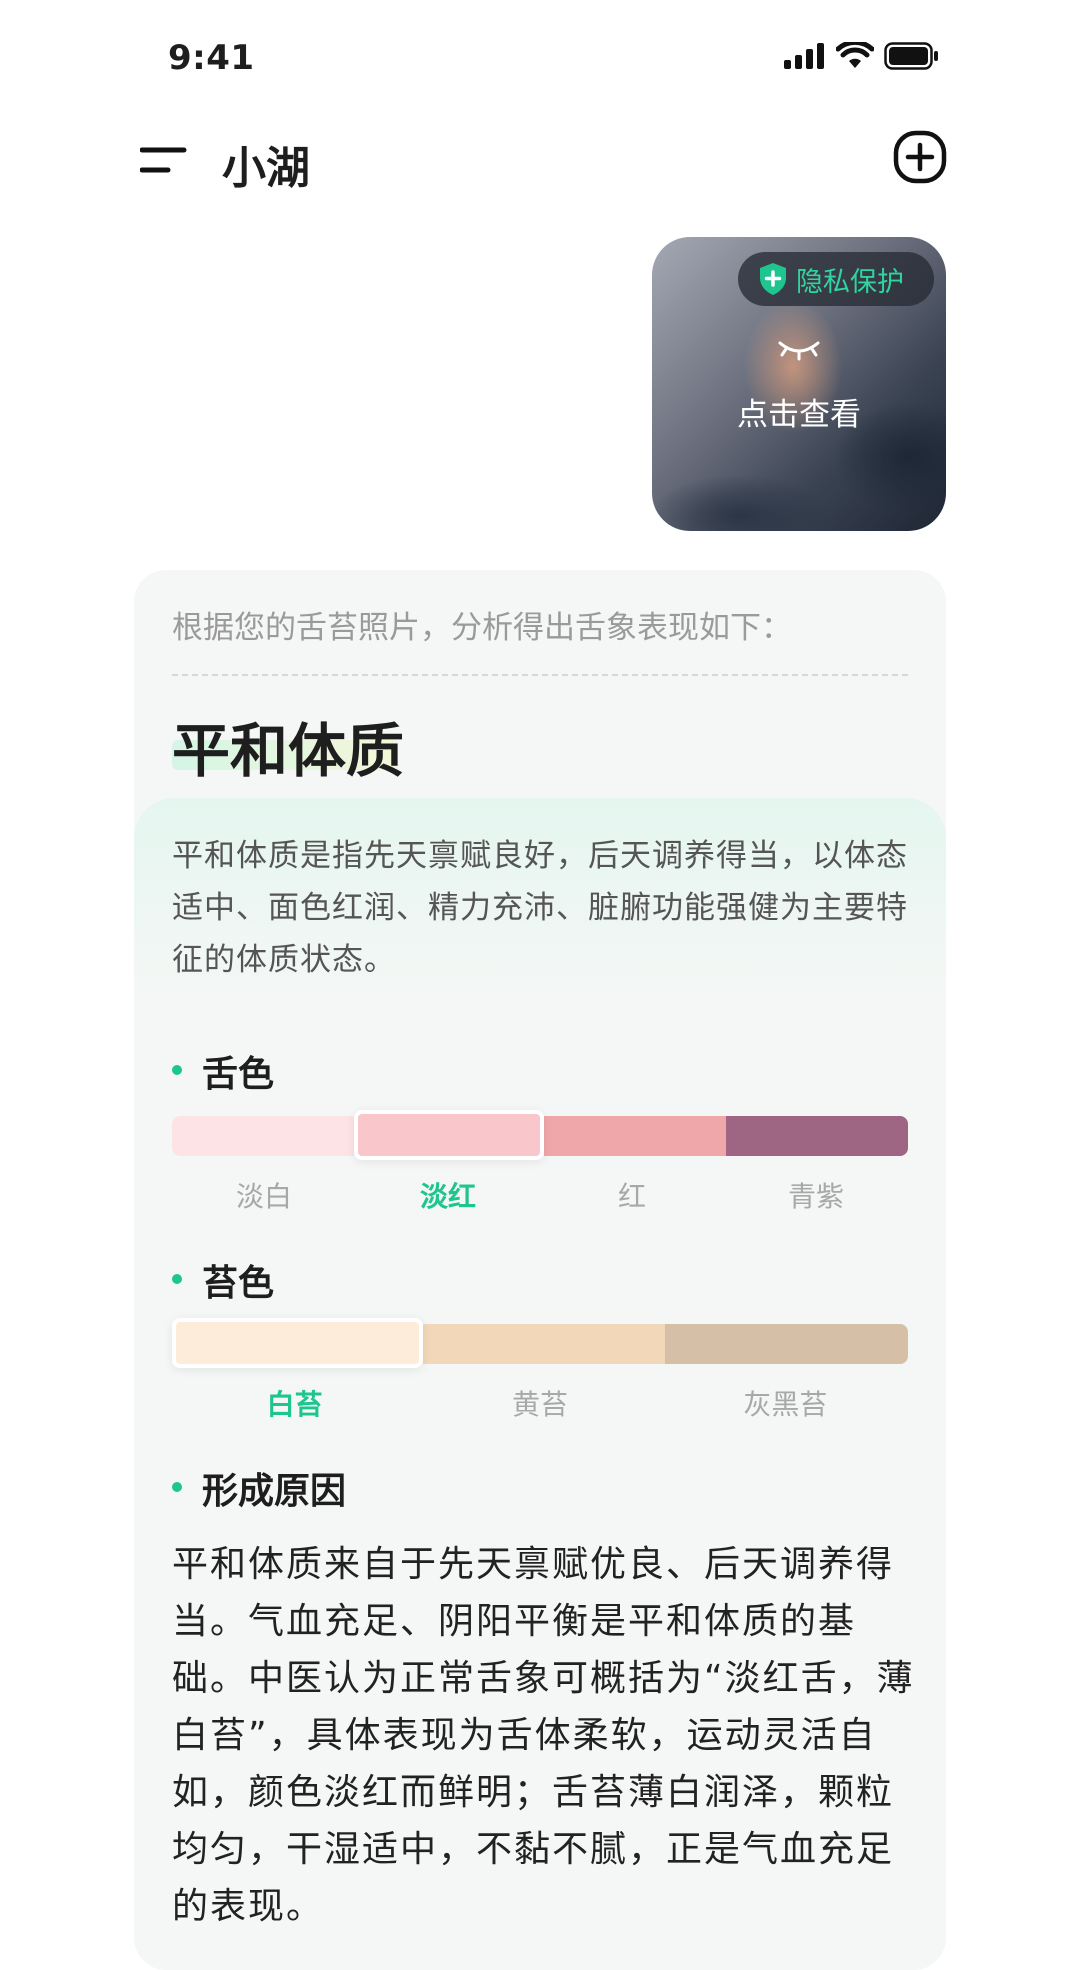 This screenshot has width=1080, height=1970. I want to click on tongue-color-label: 青紫, so click(815, 1196).